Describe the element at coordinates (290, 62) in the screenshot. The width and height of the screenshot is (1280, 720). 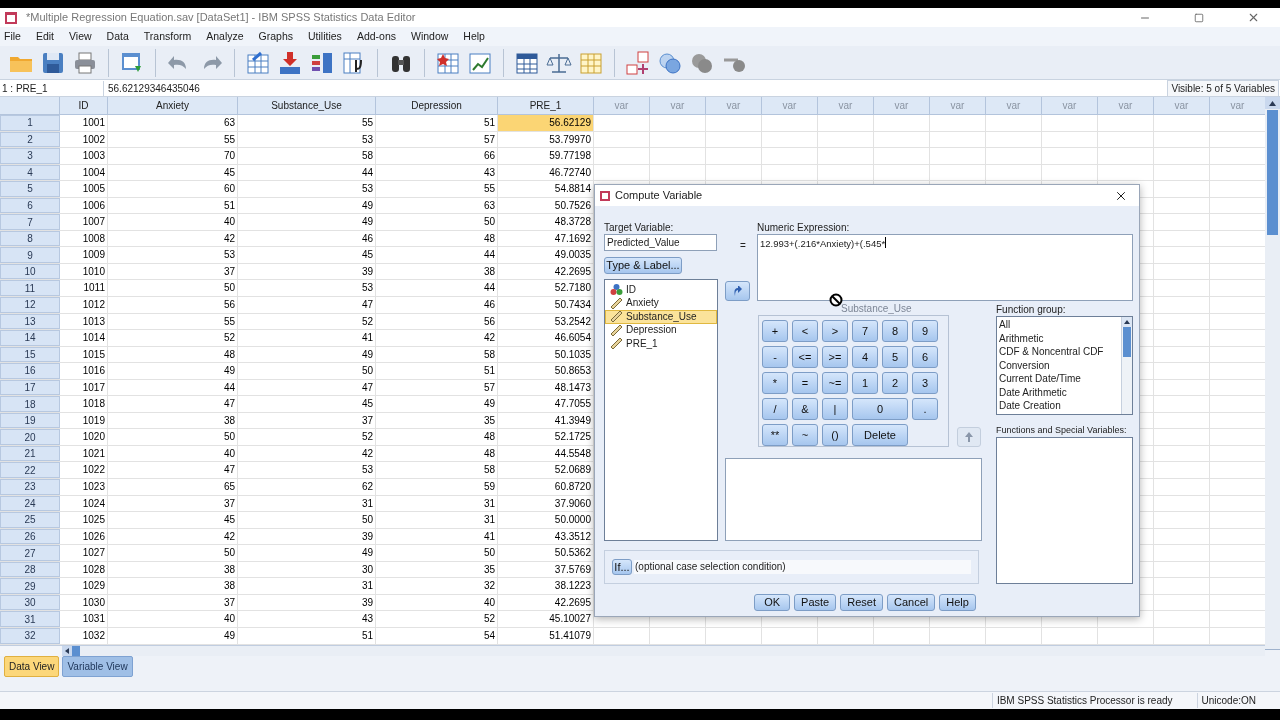
I see `download-arrow-icon` at that location.